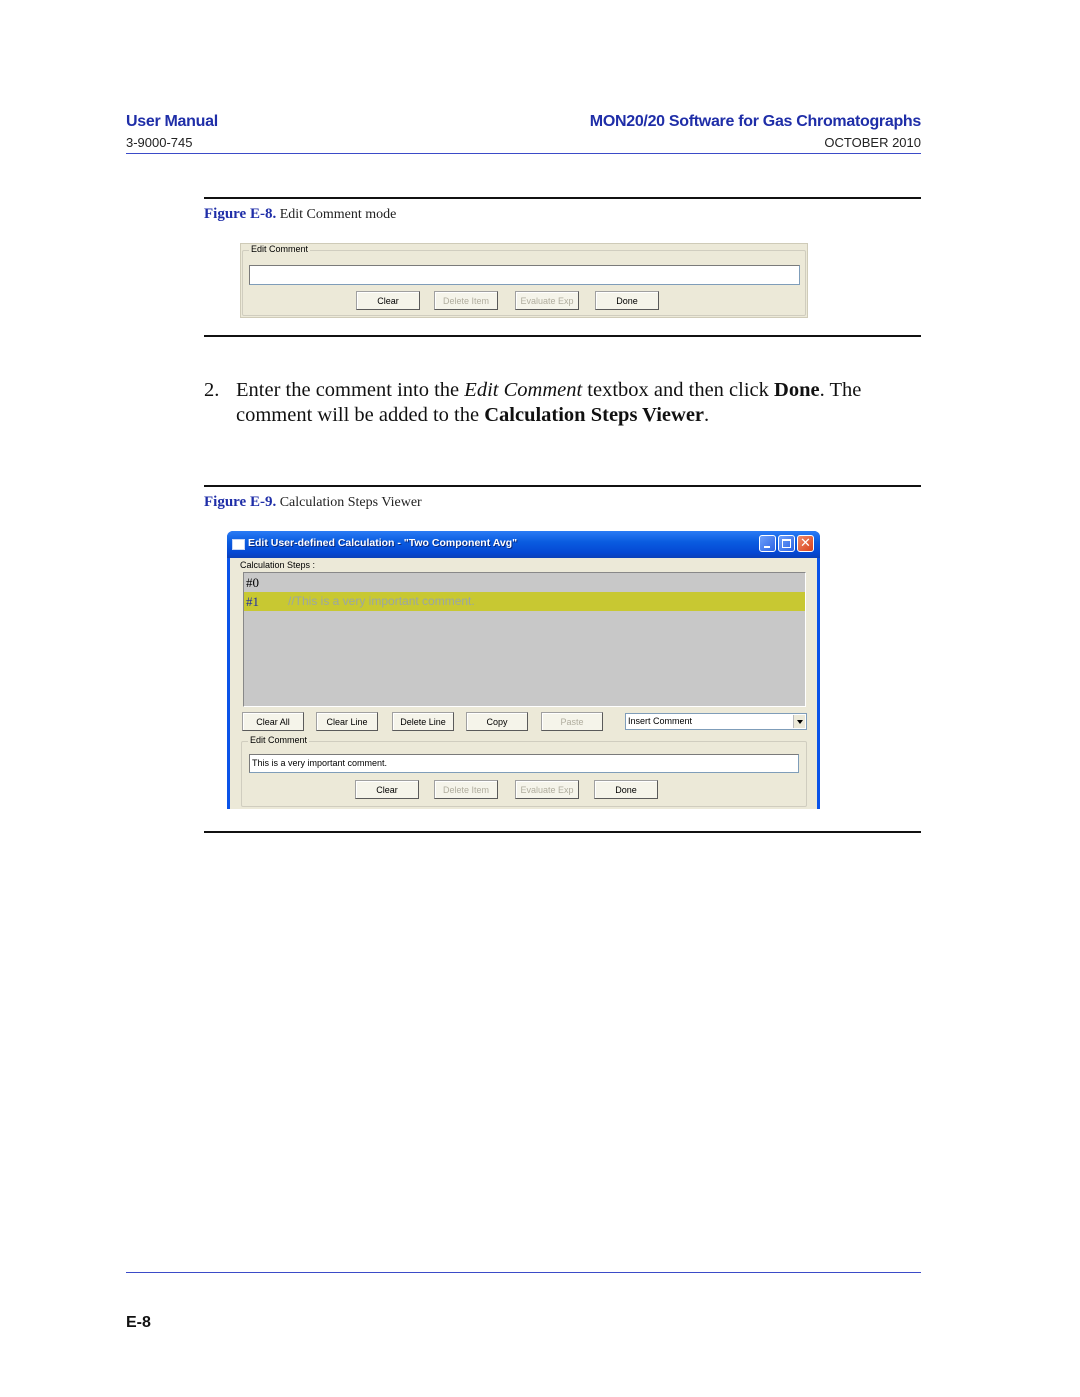  Describe the element at coordinates (252, 601) in the screenshot. I see `step-number: #1` at that location.